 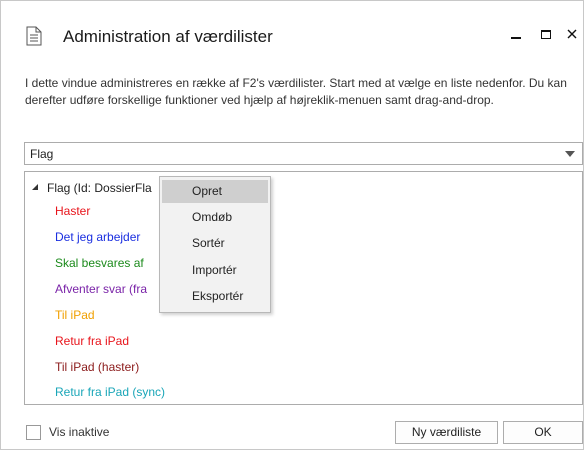 I want to click on chevron-down-icon, so click(x=570, y=154).